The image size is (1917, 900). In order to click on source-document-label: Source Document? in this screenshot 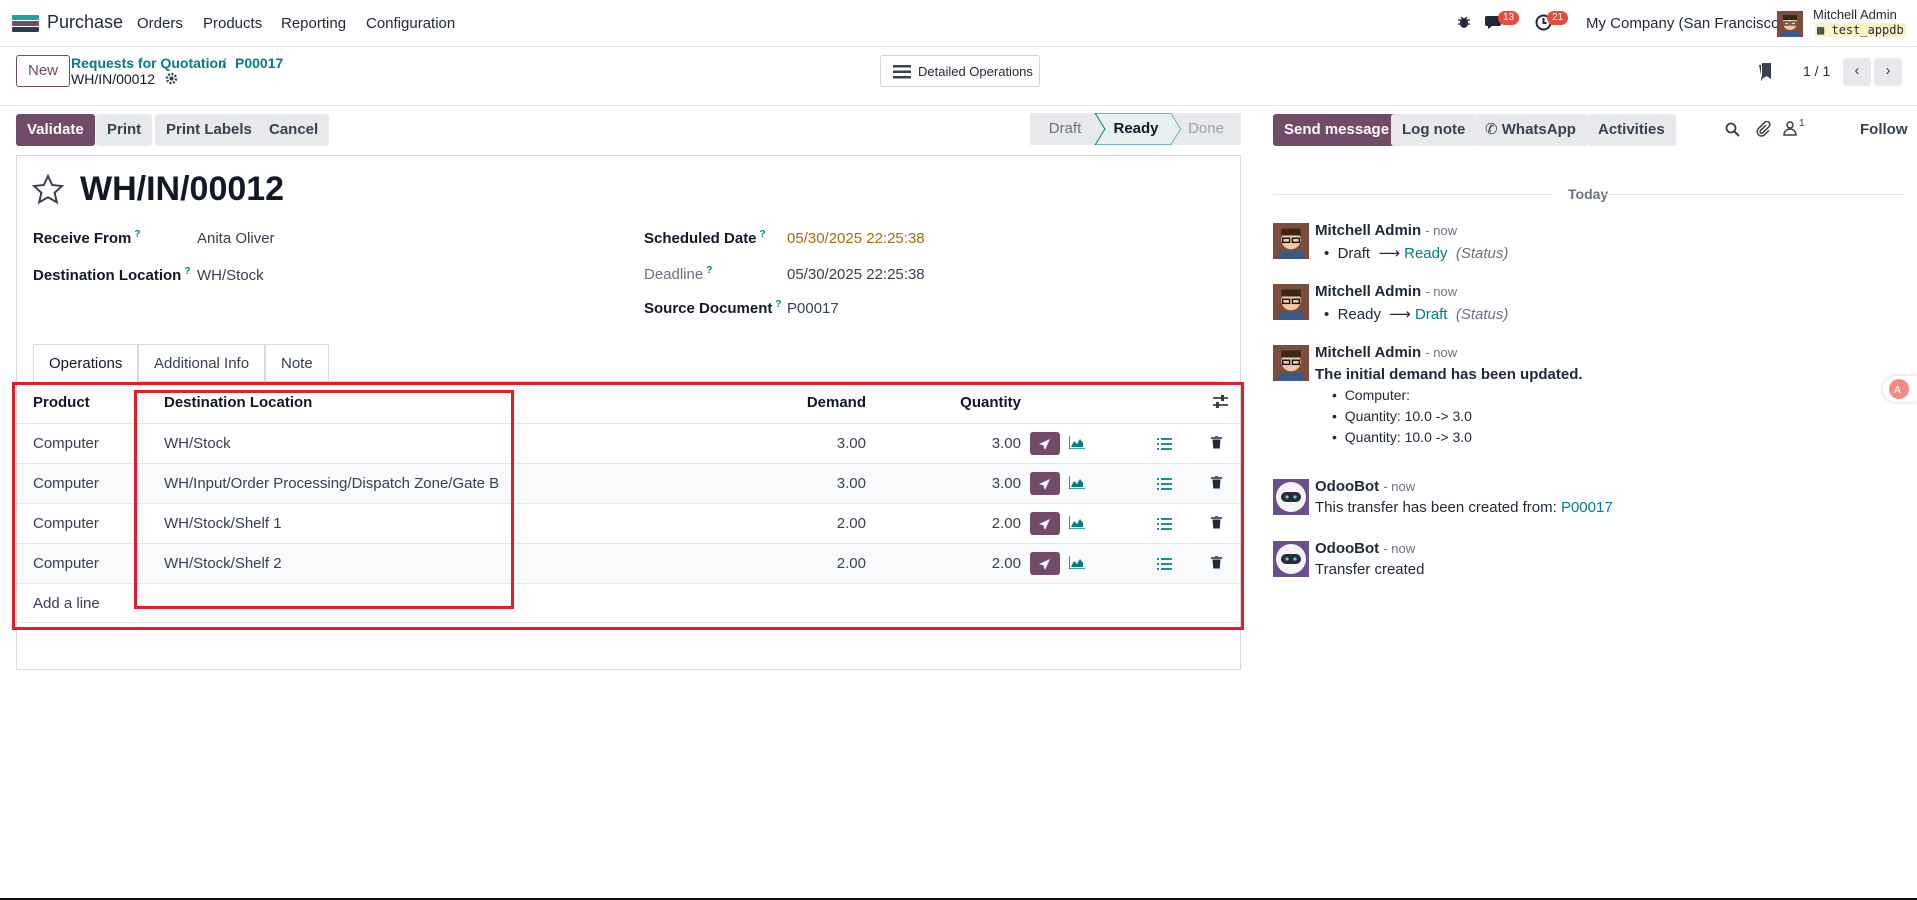, I will do `click(712, 308)`.